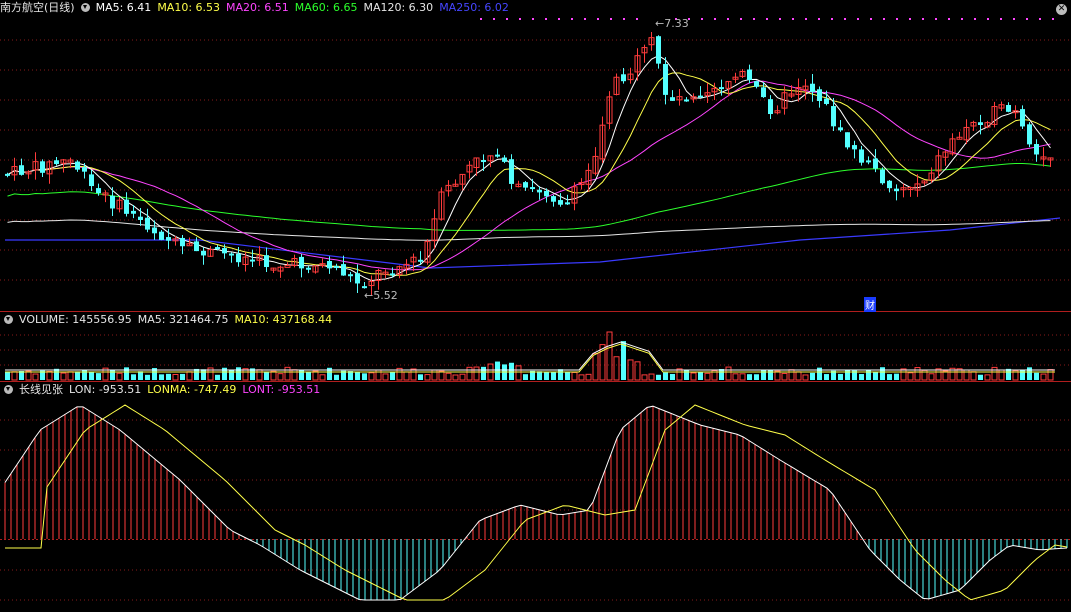 The width and height of the screenshot is (1071, 612). Describe the element at coordinates (8, 389) in the screenshot. I see `lon-menu-icon` at that location.